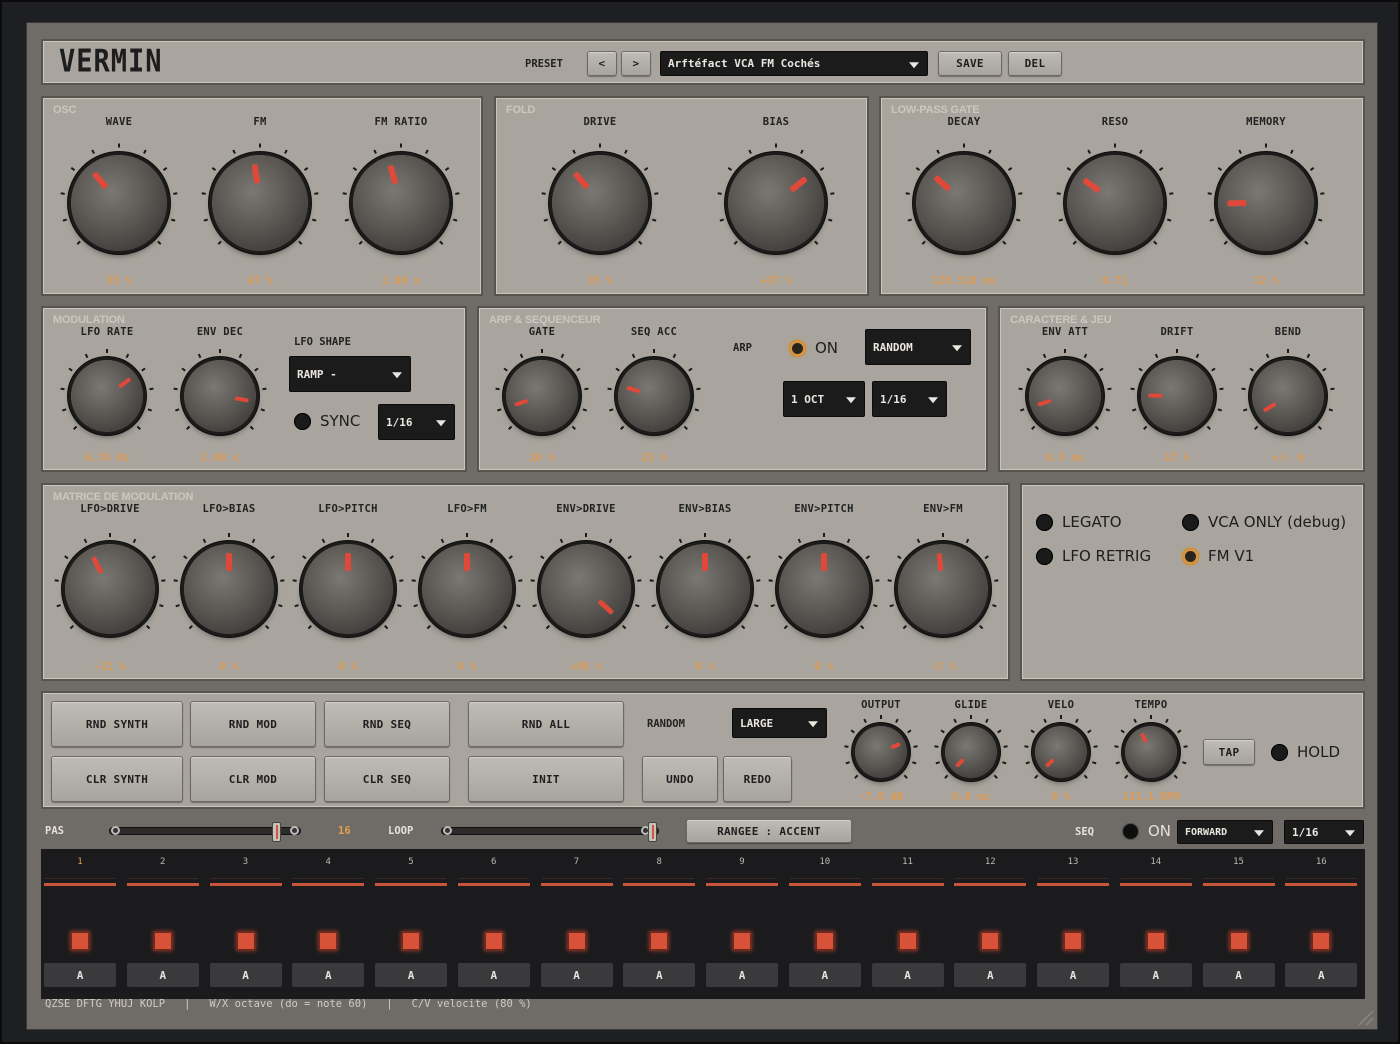  I want to click on vca-only-toggle: VCA ONLY (debug), so click(1264, 522).